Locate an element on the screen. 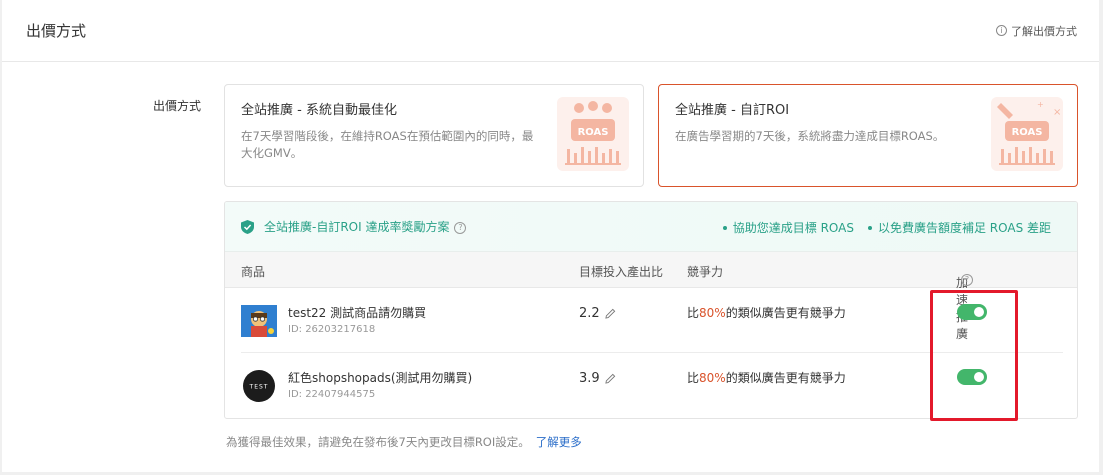 The width and height of the screenshot is (1103, 475). column-header-competitiveness: 競爭力 is located at coordinates (705, 272).